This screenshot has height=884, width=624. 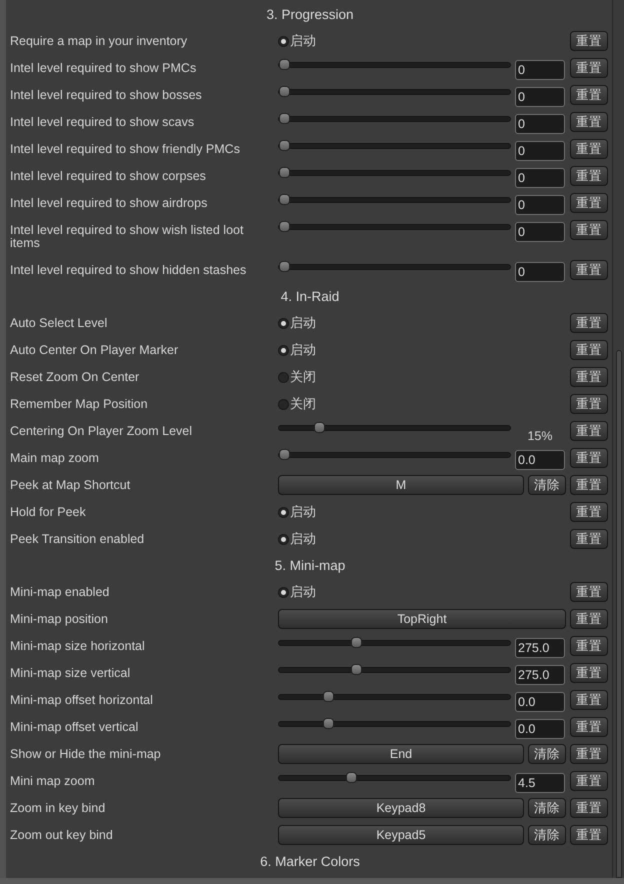 I want to click on setting-label: Mini-map position, so click(x=59, y=619).